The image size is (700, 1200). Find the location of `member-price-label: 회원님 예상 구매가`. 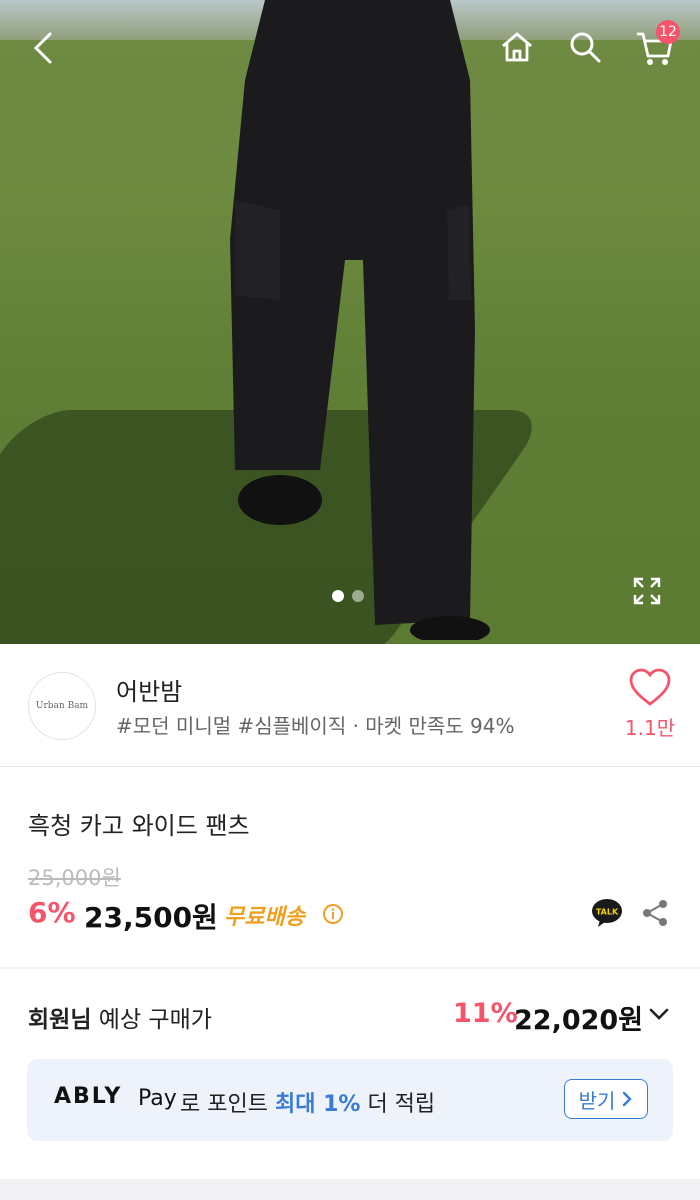

member-price-label: 회원님 예상 구매가 is located at coordinates (120, 1017).